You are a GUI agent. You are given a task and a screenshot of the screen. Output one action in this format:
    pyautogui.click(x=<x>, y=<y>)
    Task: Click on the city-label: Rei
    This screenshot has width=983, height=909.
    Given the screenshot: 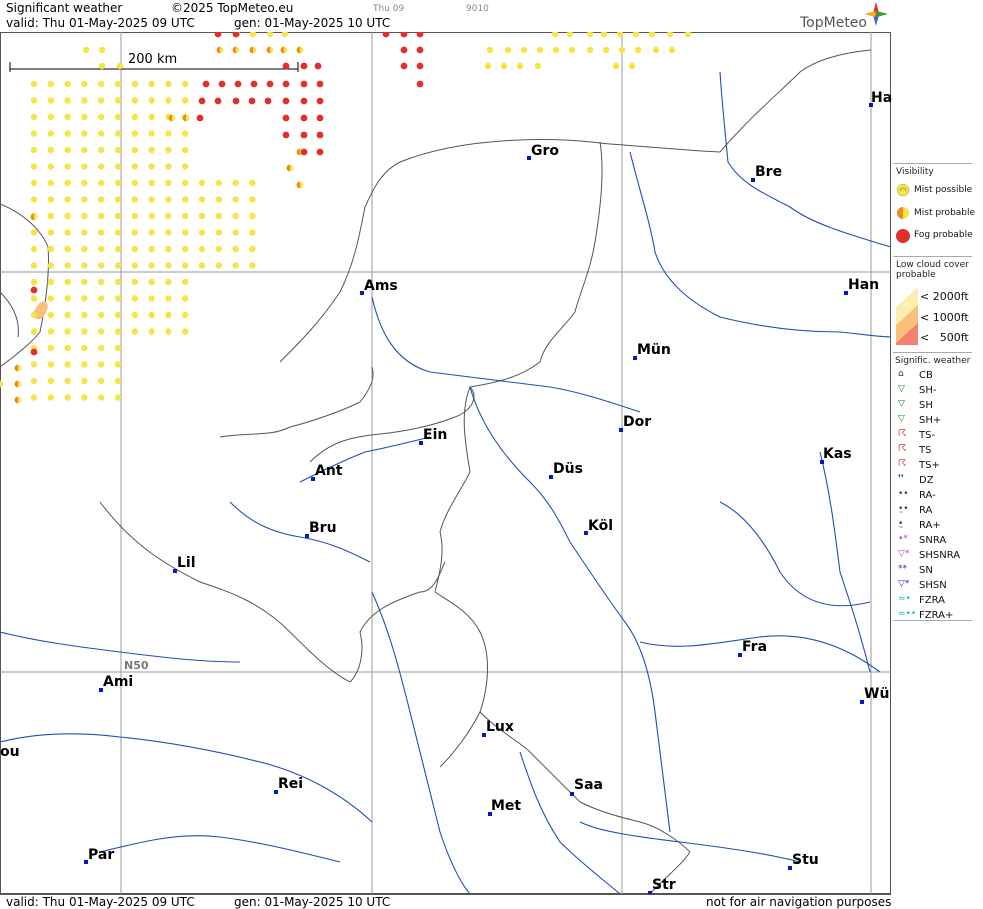 What is the action you would take?
    pyautogui.click(x=291, y=784)
    